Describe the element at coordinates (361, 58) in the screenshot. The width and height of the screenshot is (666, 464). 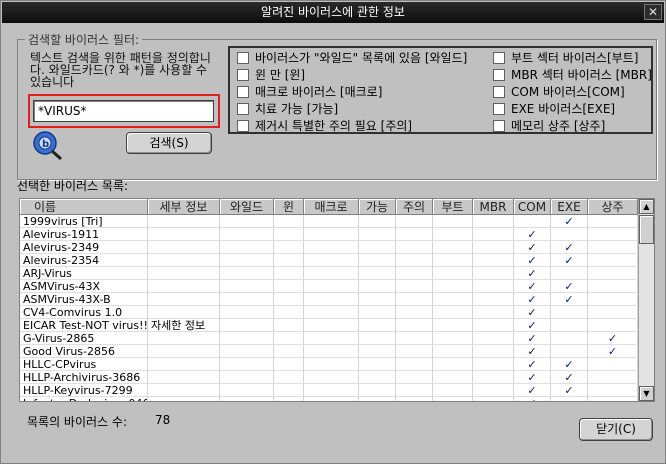
I see `category-label: 바이러스가 "와일드" 목록에 있음 [와일드]` at that location.